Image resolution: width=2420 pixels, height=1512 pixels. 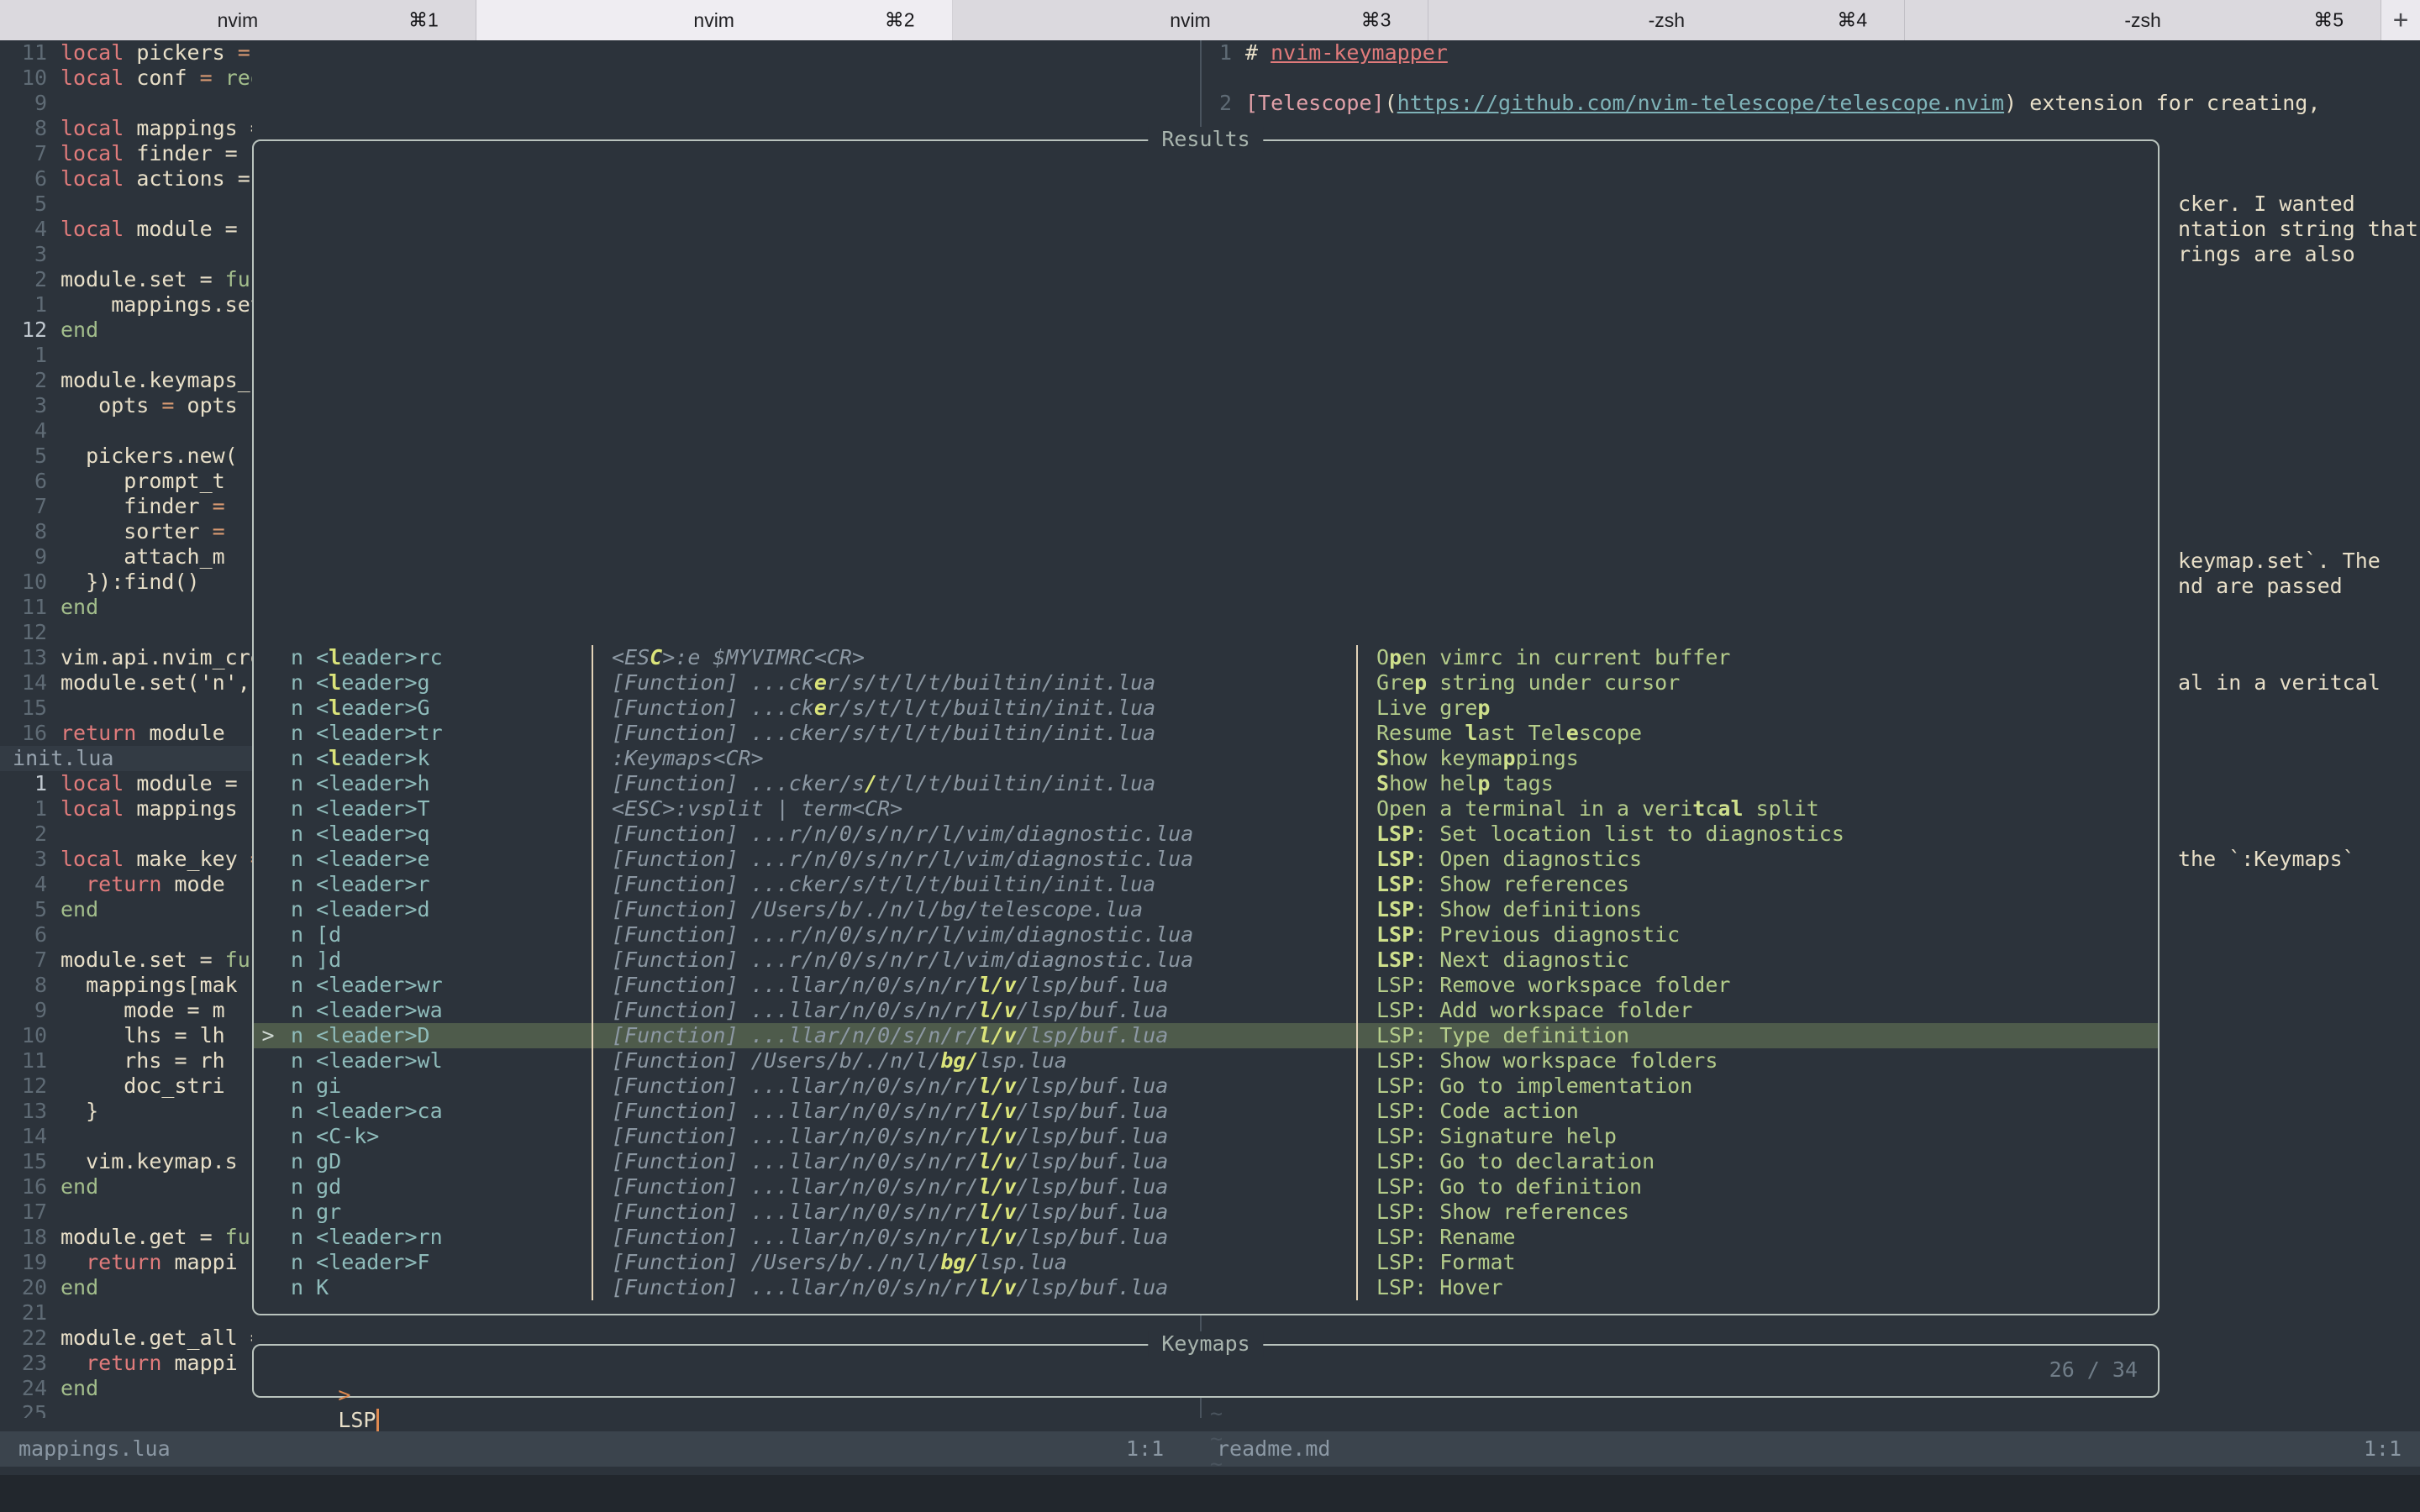 What do you see at coordinates (34, 1237) in the screenshot?
I see `line-number: 18` at bounding box center [34, 1237].